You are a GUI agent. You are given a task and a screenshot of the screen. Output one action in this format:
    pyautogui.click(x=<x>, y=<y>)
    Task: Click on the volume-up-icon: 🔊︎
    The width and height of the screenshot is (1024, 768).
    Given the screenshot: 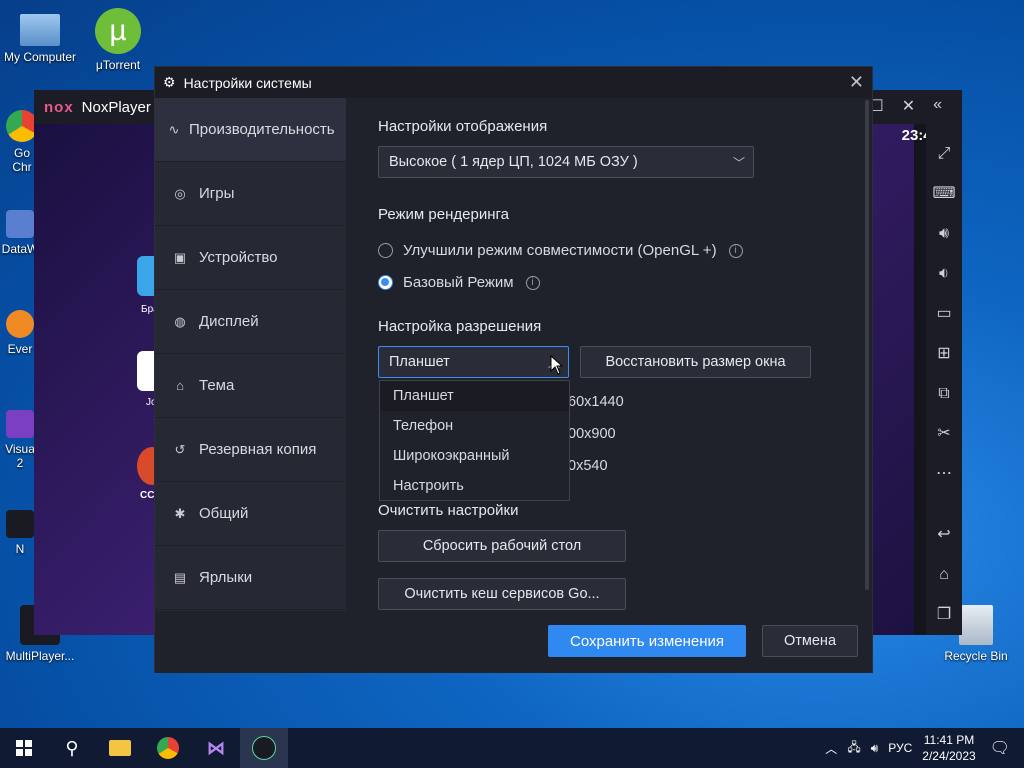 What is the action you would take?
    pyautogui.click(x=944, y=234)
    